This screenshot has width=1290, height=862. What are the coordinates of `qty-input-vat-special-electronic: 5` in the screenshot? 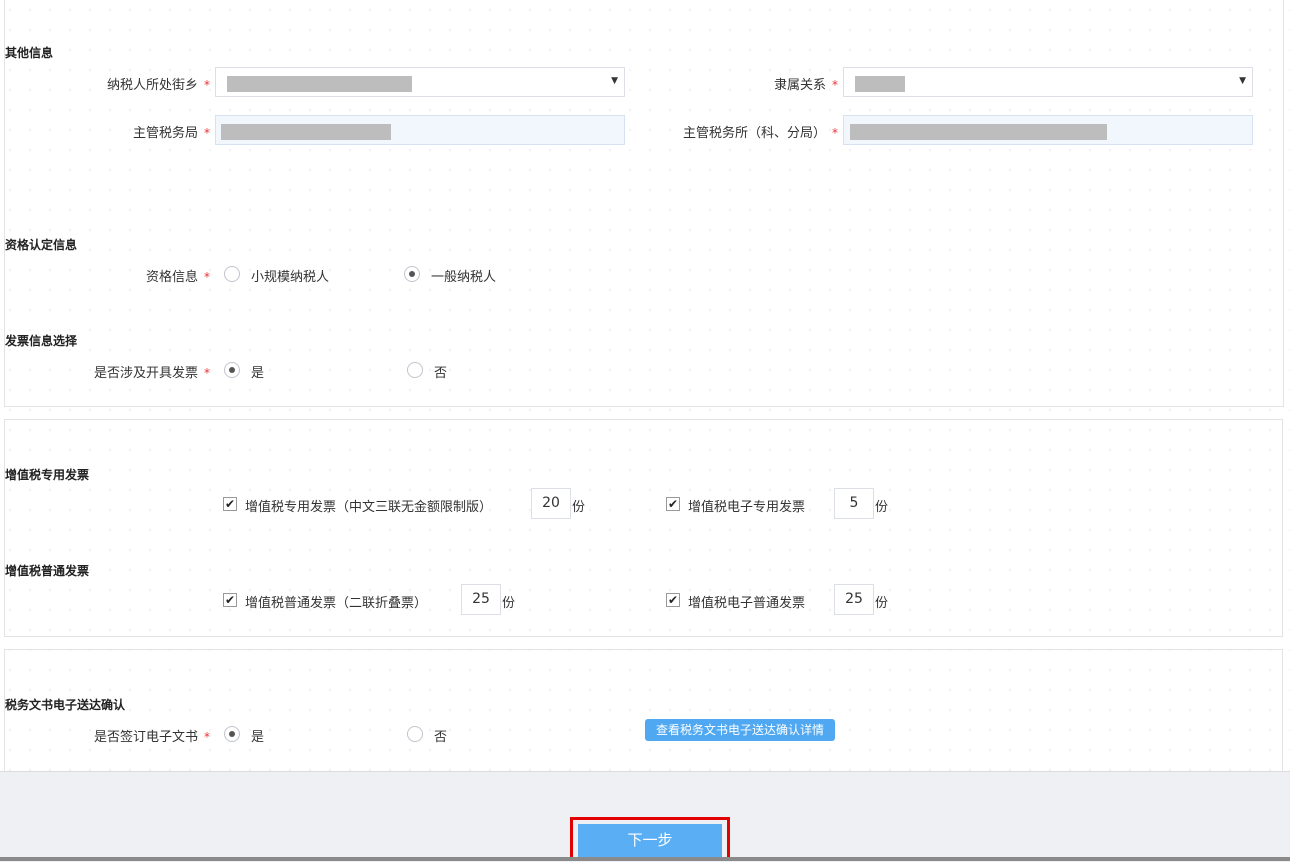 It's located at (854, 503).